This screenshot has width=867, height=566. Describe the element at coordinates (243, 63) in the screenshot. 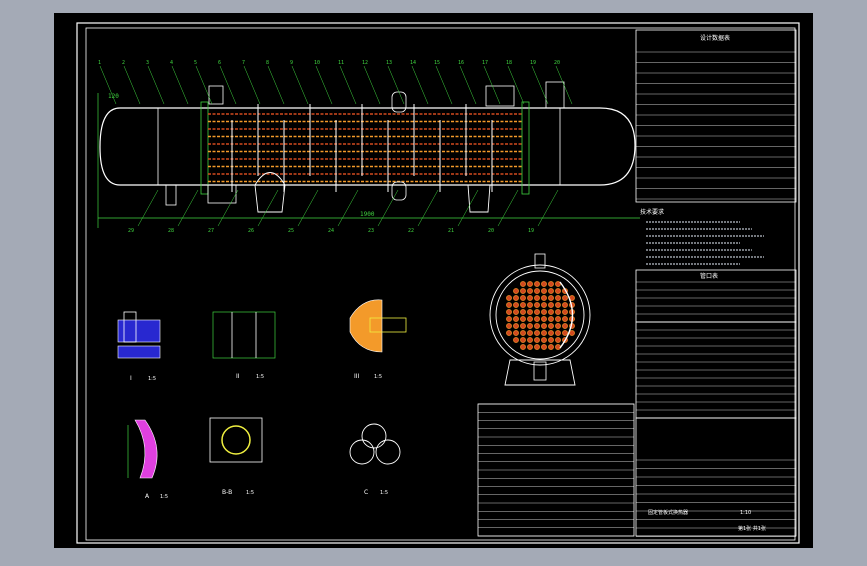

I see `balloon-number: 7` at that location.